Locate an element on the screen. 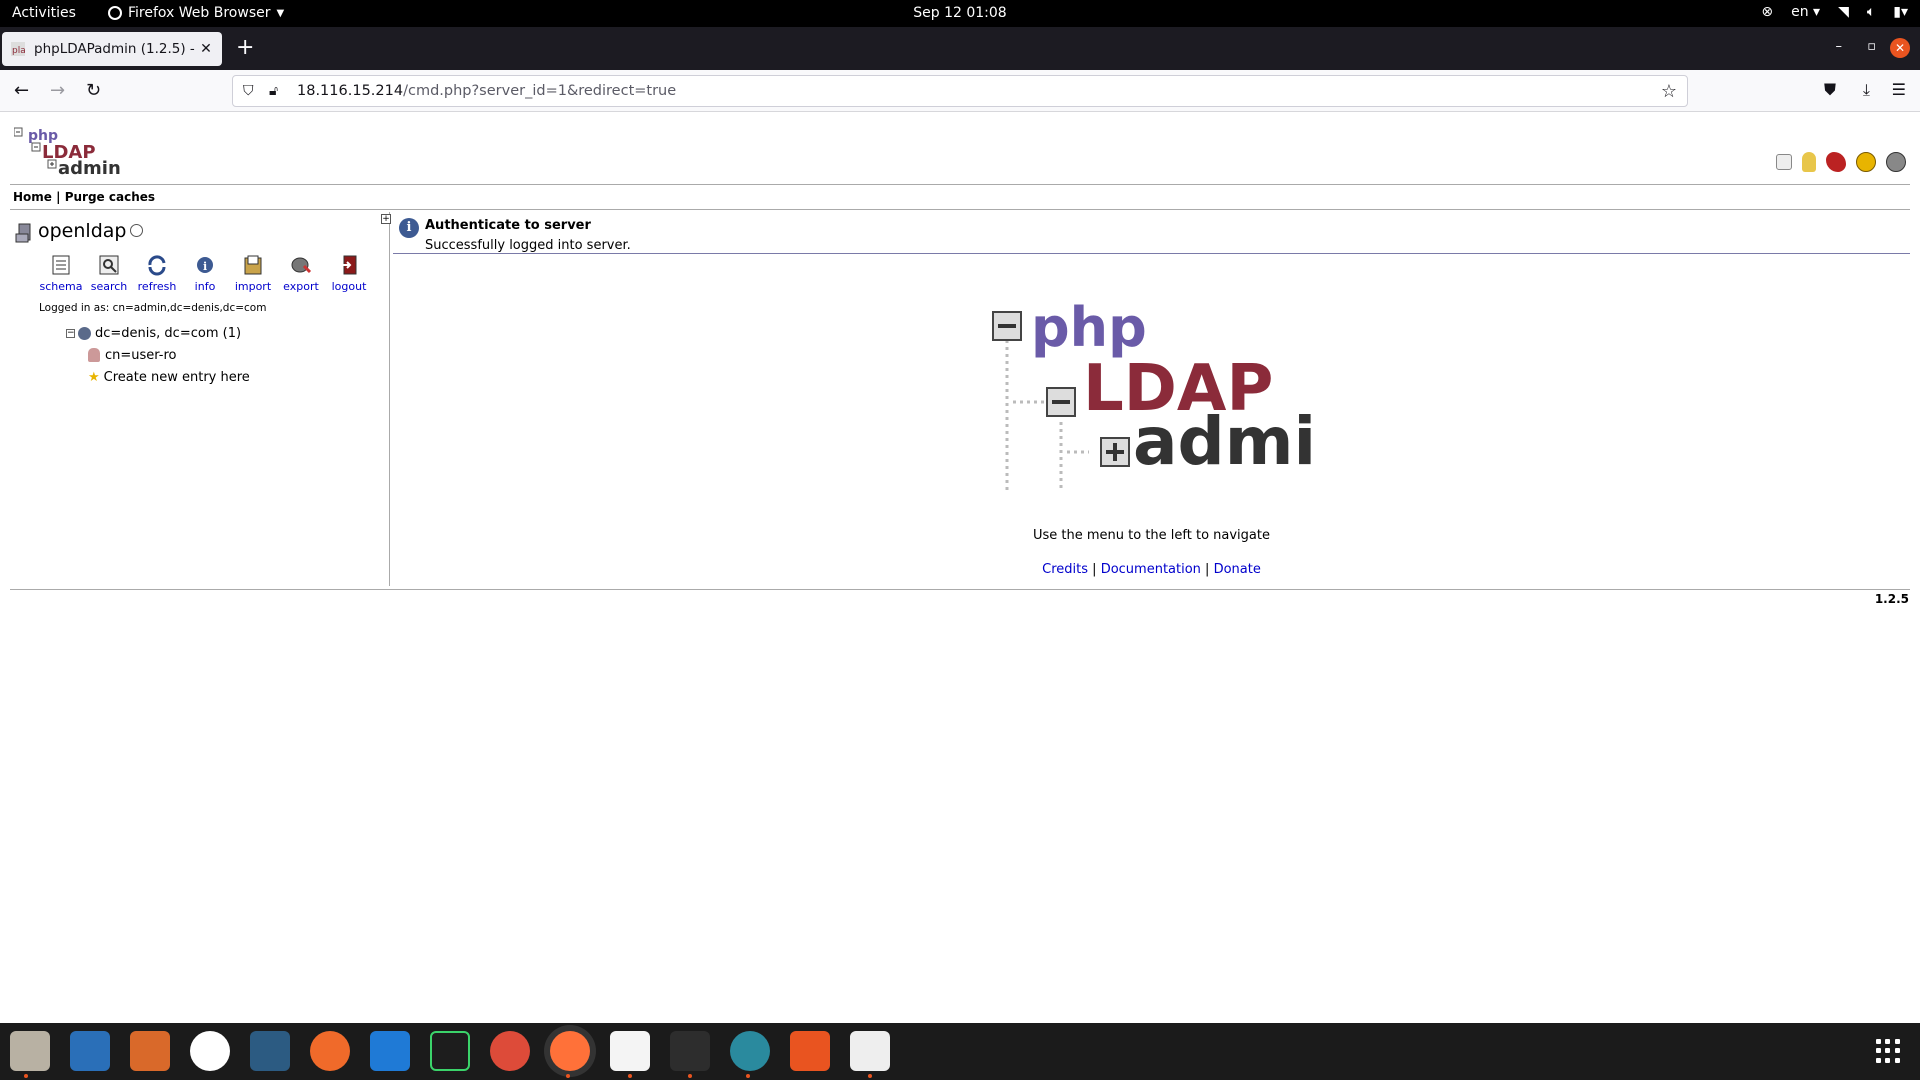 This screenshot has width=1920, height=1080. bug-icon is located at coordinates (1836, 162).